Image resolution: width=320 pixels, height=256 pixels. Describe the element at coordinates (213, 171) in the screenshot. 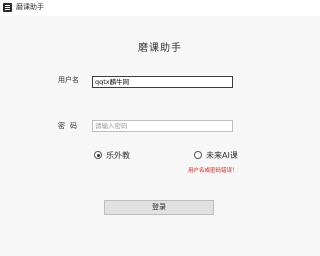

I see `error-message: 用户名或密码错误！` at that location.